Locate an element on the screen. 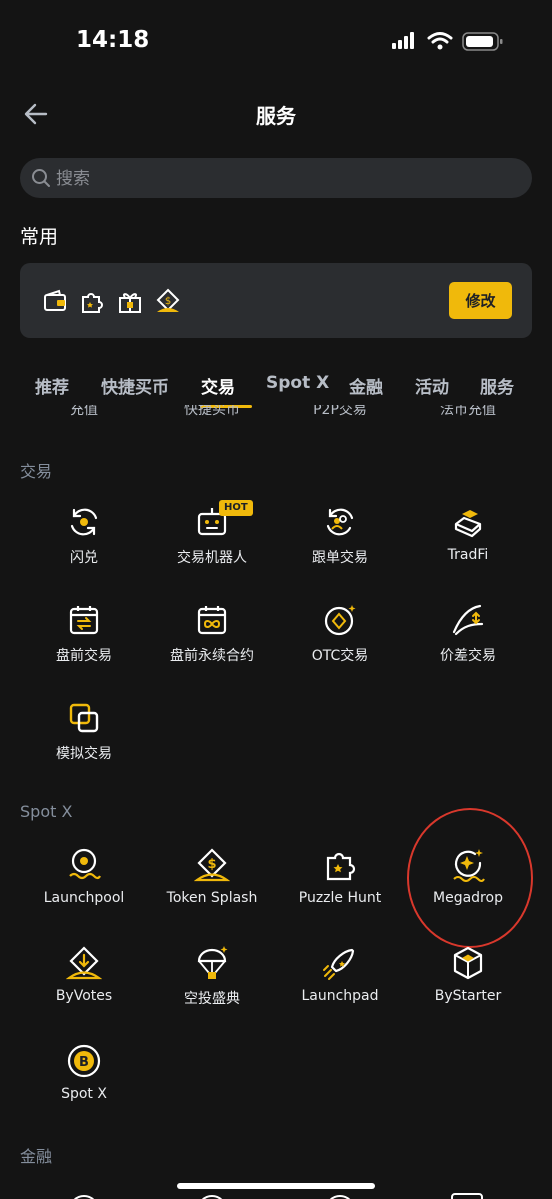  service-item-flash-swap: 闪兑 is located at coordinates (84, 535).